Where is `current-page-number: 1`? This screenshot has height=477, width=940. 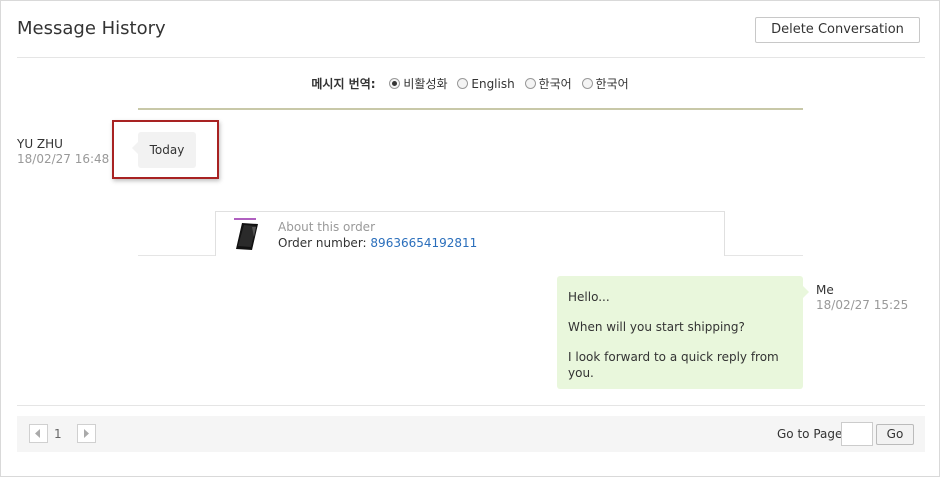 current-page-number: 1 is located at coordinates (58, 434).